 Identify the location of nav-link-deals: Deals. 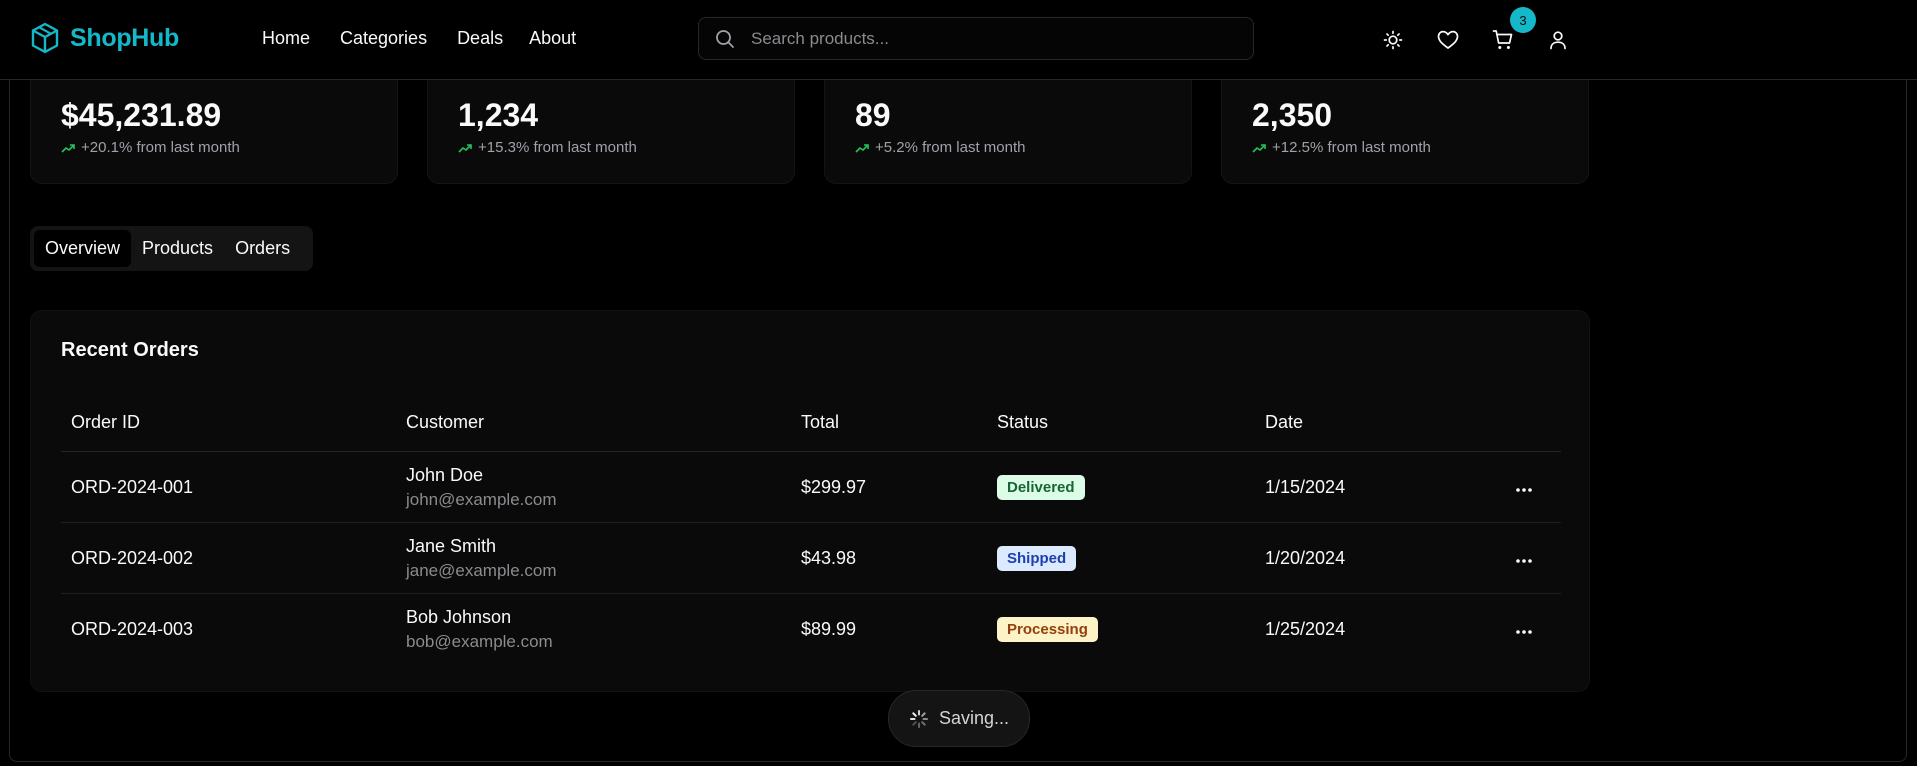
(480, 38).